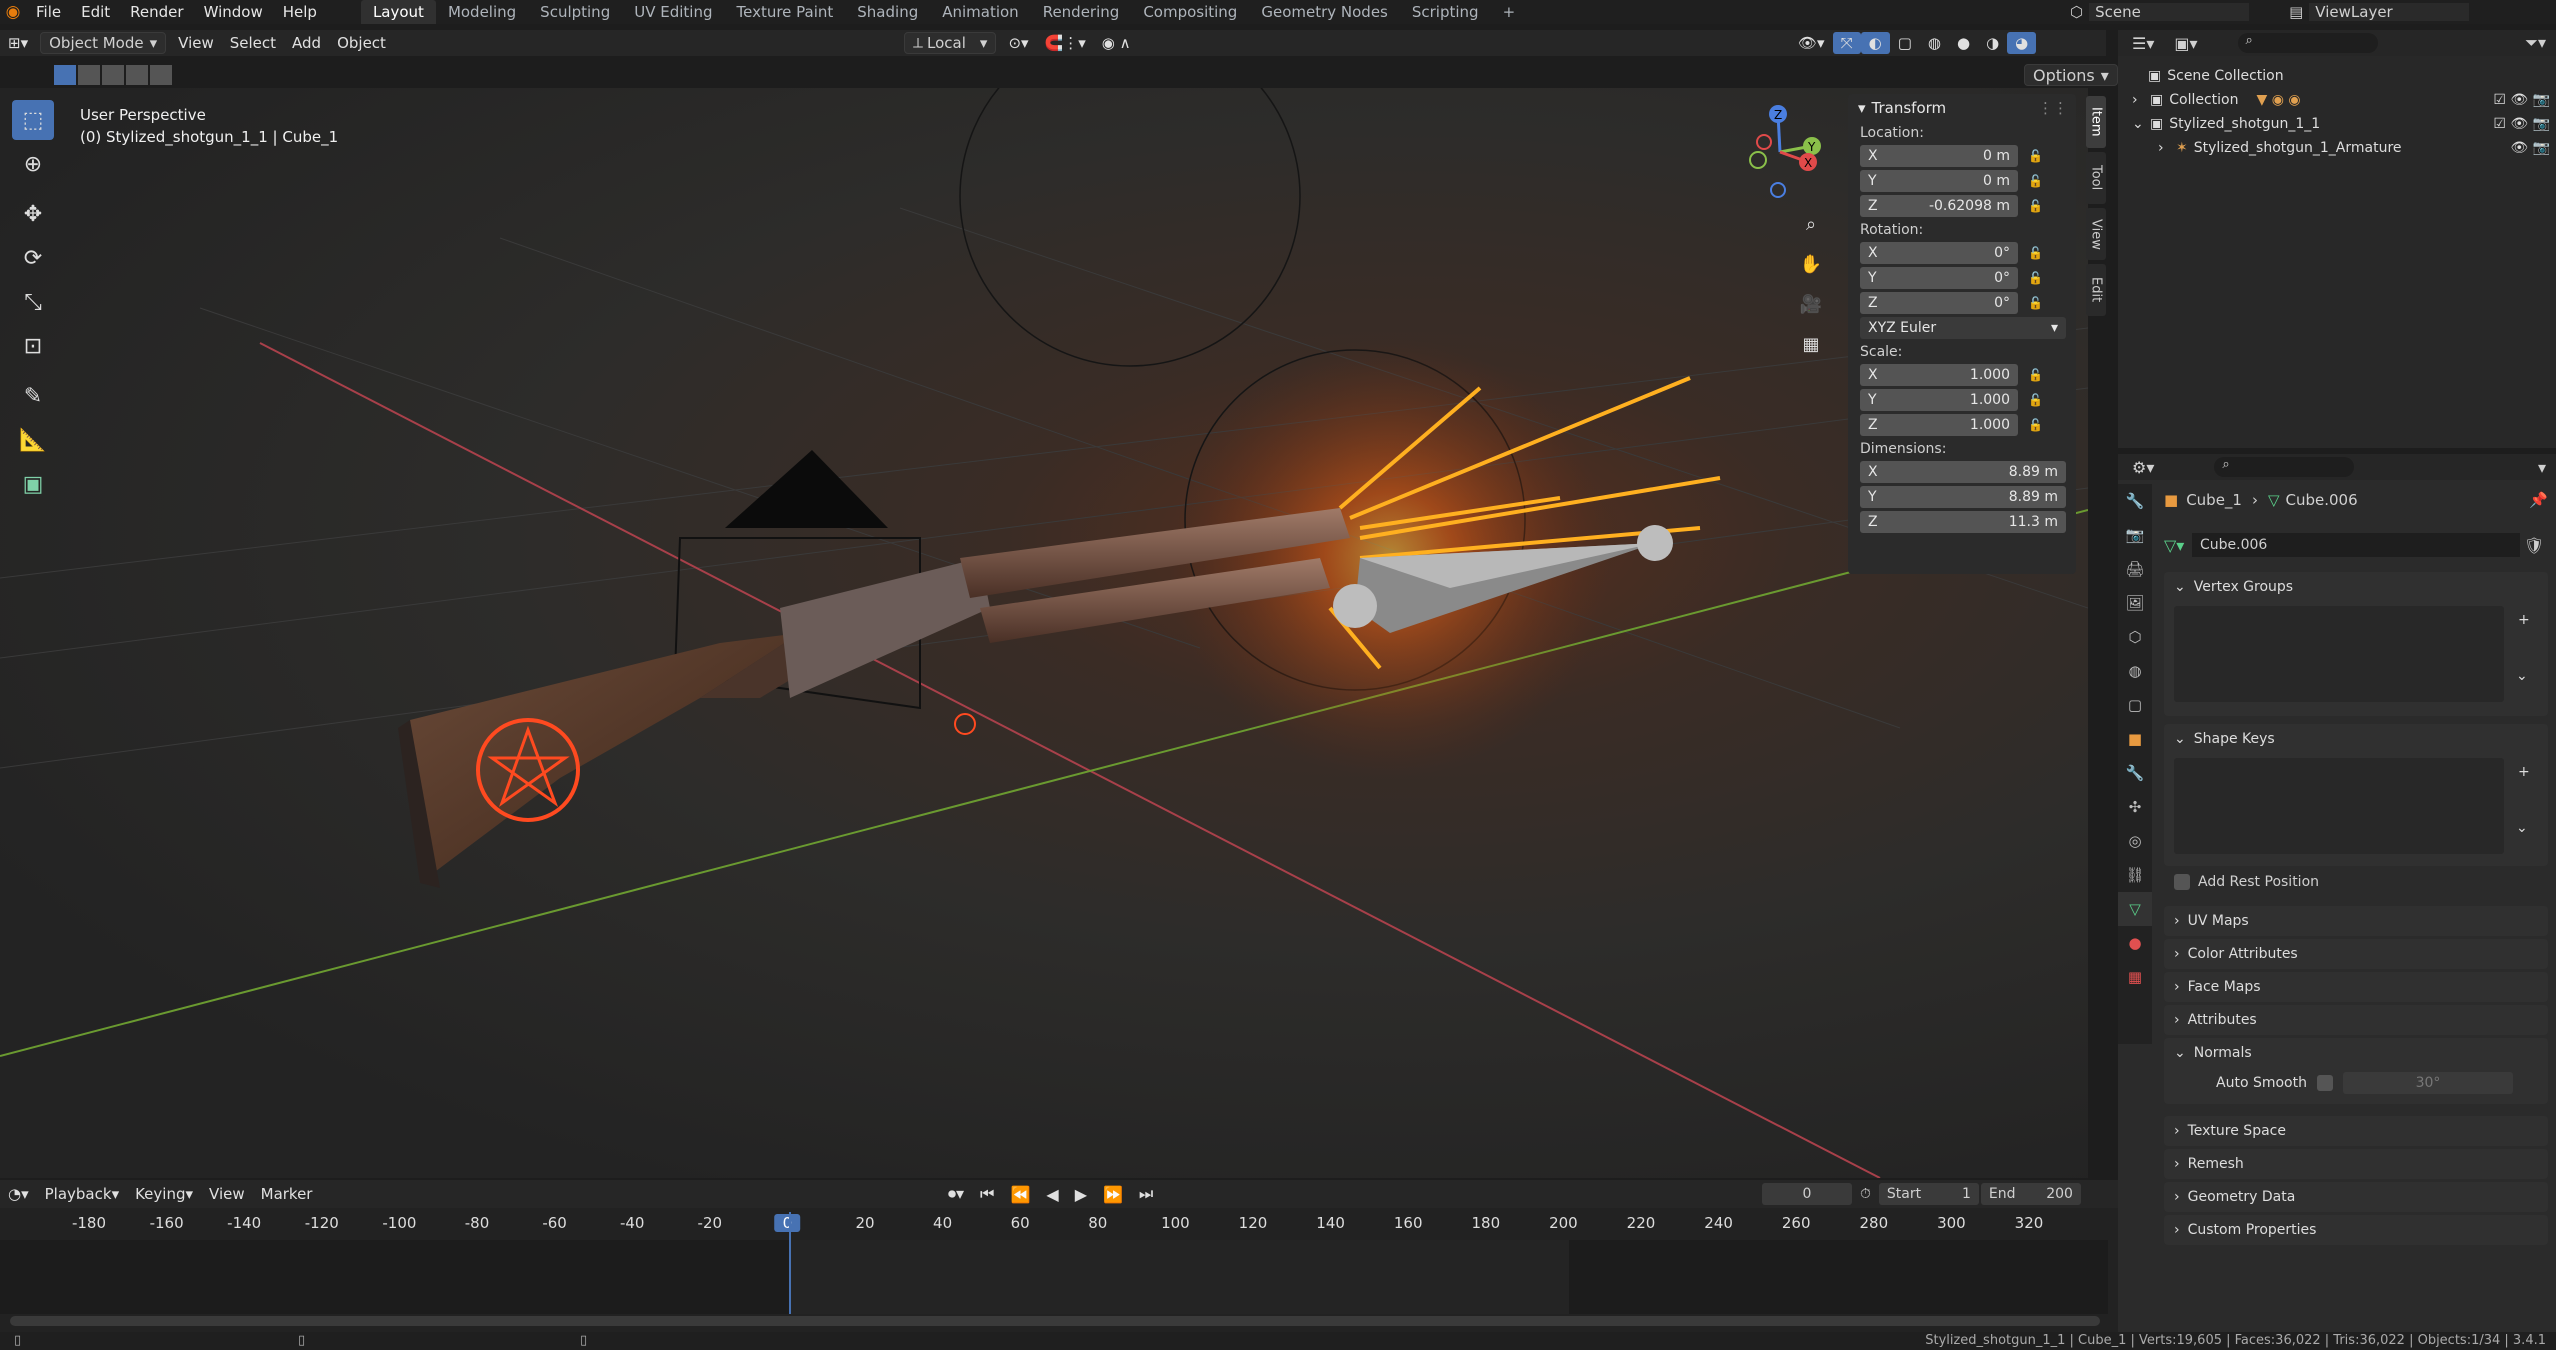 The image size is (2556, 1350). What do you see at coordinates (1065, 43) in the screenshot?
I see `snap-icon: 🧲⋮▾` at bounding box center [1065, 43].